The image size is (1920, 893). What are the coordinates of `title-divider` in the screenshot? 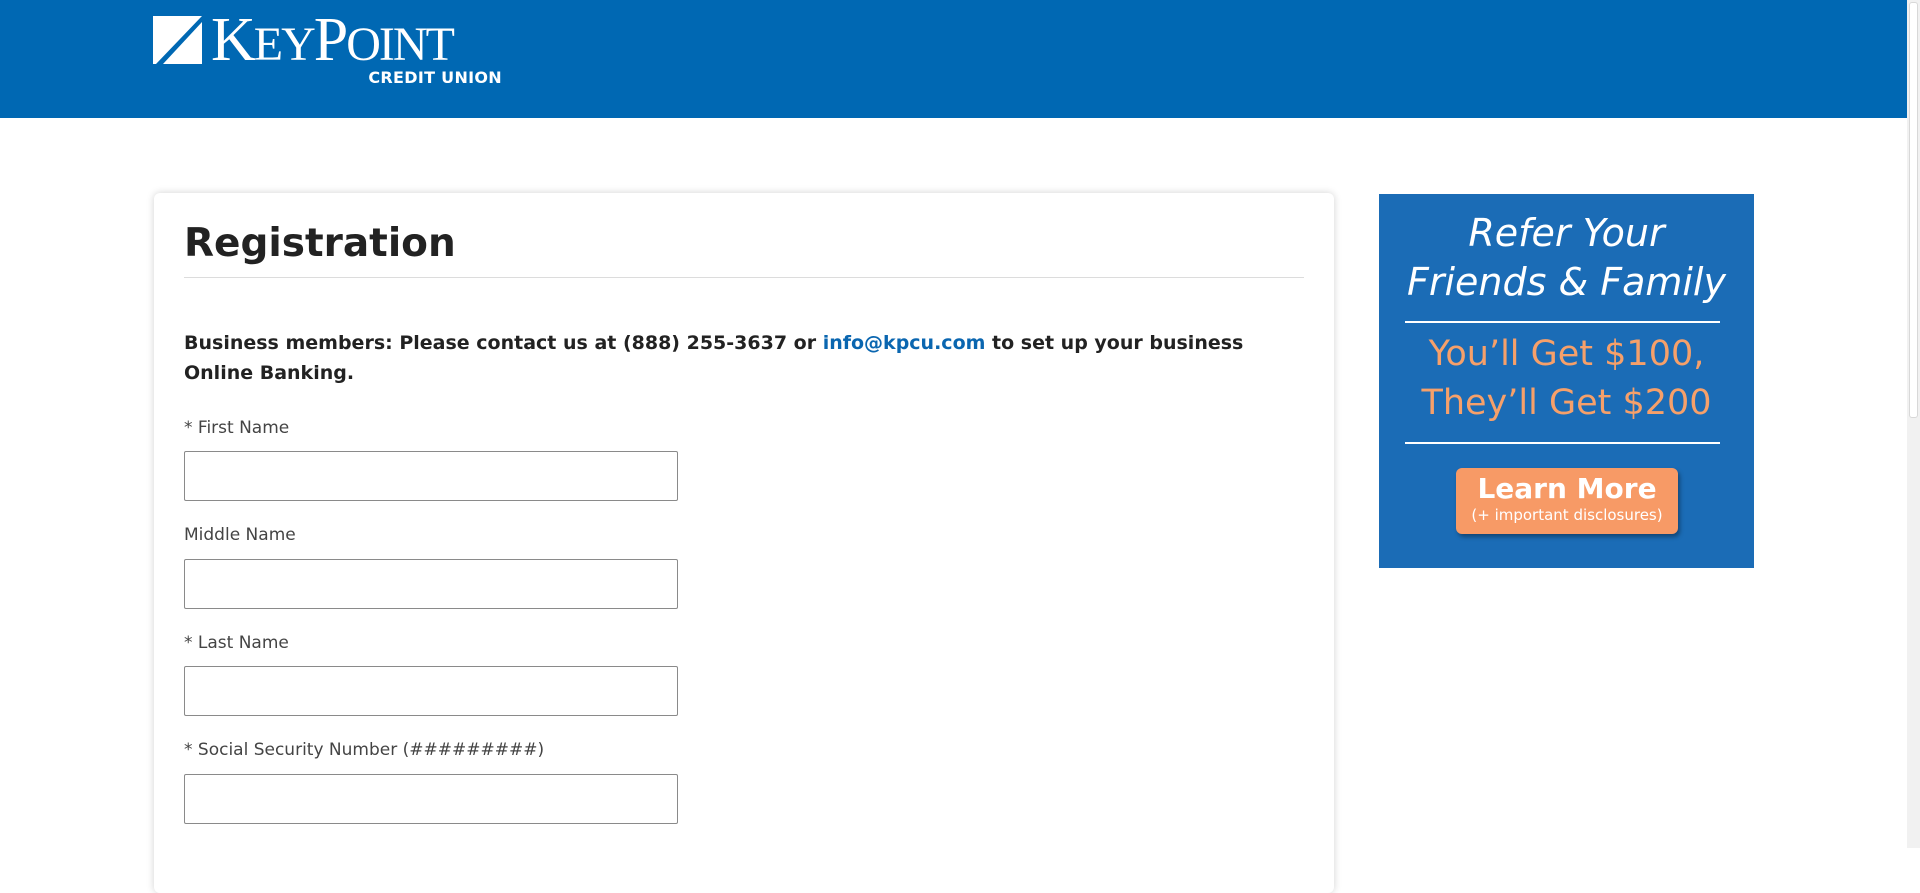 It's located at (744, 277).